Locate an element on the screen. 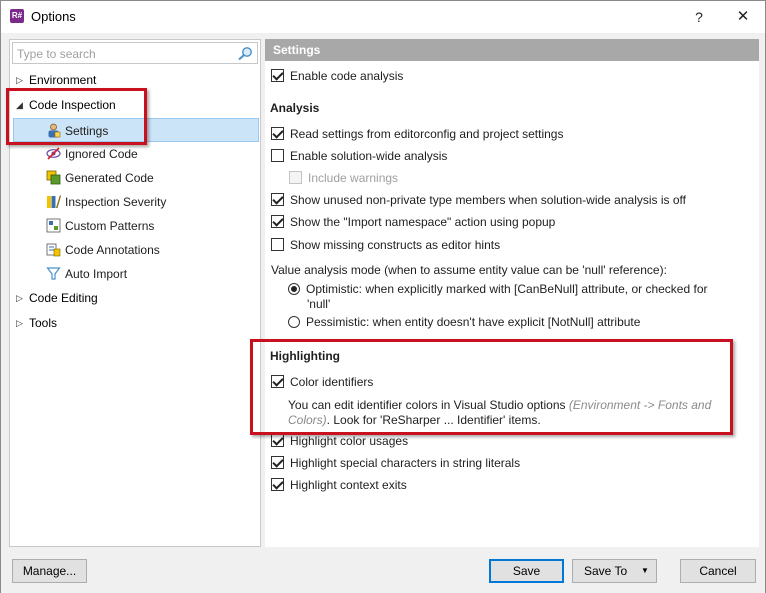  color-identifiers-checkbox is located at coordinates (277, 382).